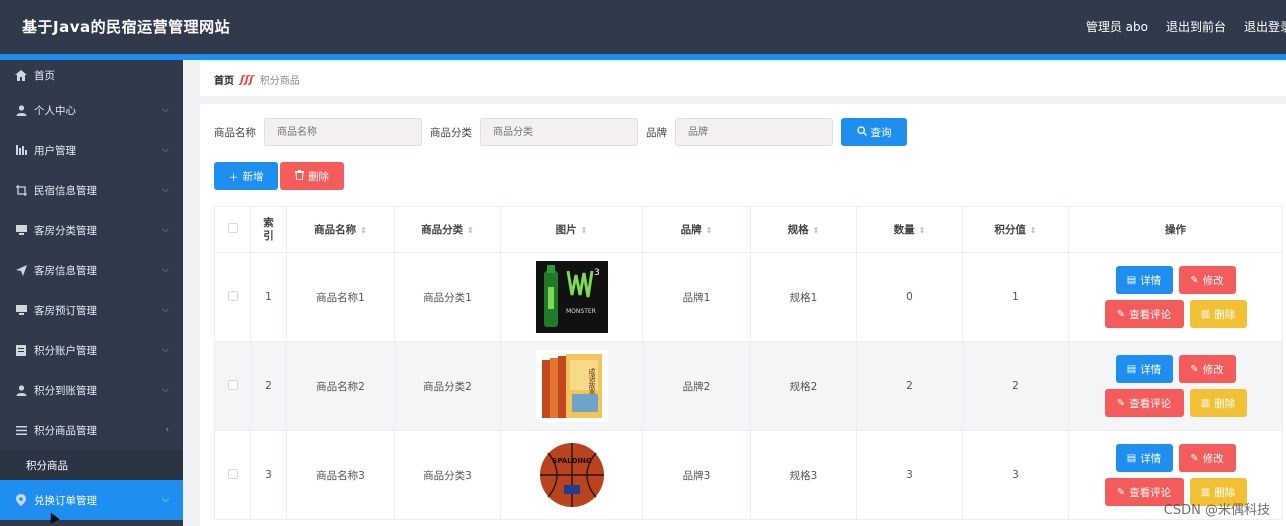 This screenshot has width=1286, height=526. I want to click on cell-index: 1, so click(268, 297).